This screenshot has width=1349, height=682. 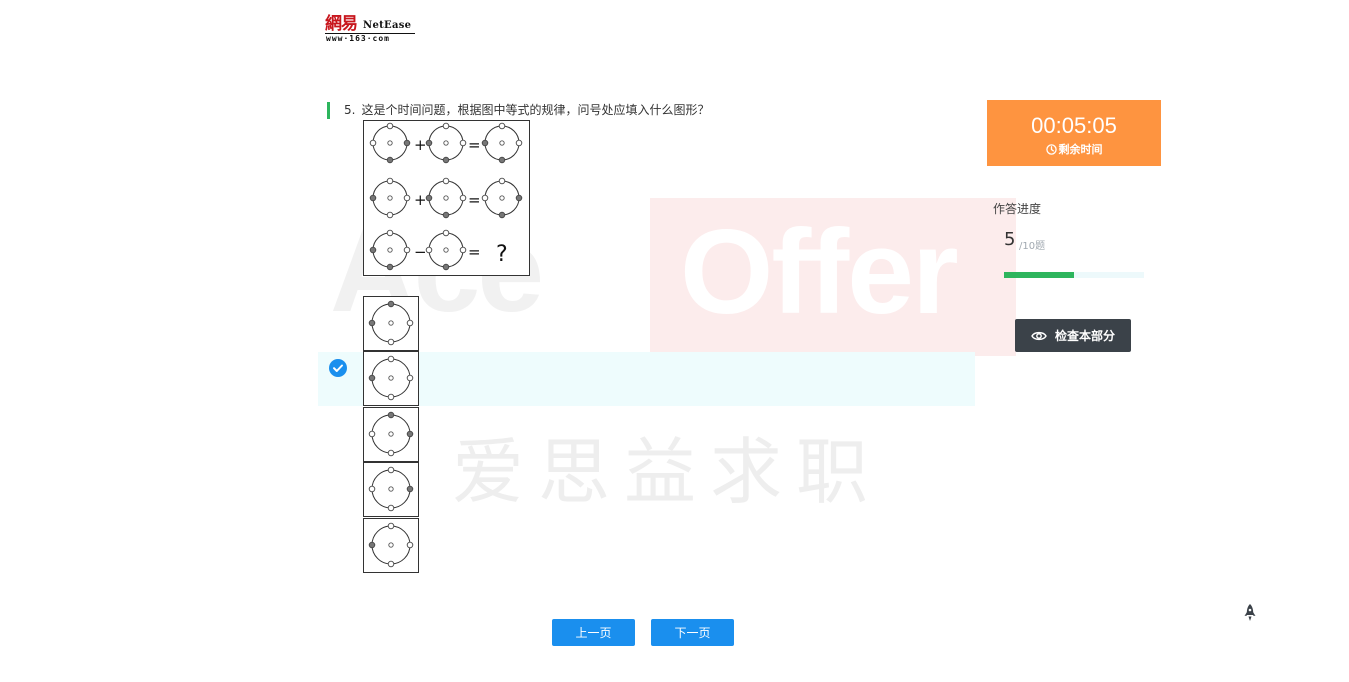 I want to click on dial-r3-c1, so click(x=390, y=250).